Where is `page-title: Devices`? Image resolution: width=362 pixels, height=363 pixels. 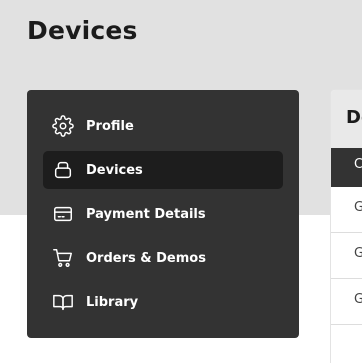
page-title: Devices is located at coordinates (82, 30).